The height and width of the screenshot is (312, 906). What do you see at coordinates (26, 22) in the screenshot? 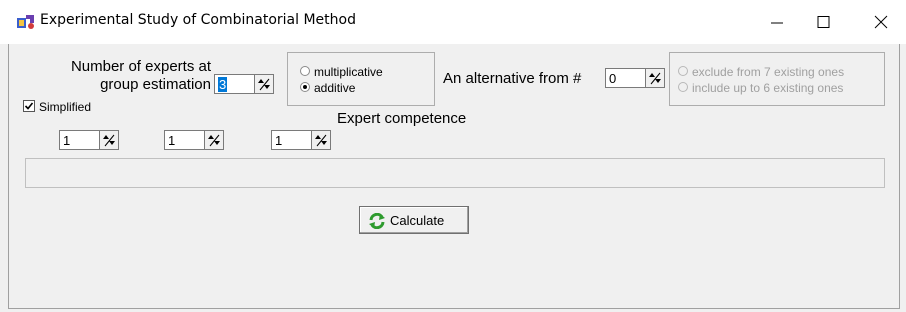
I see `app-icon` at bounding box center [26, 22].